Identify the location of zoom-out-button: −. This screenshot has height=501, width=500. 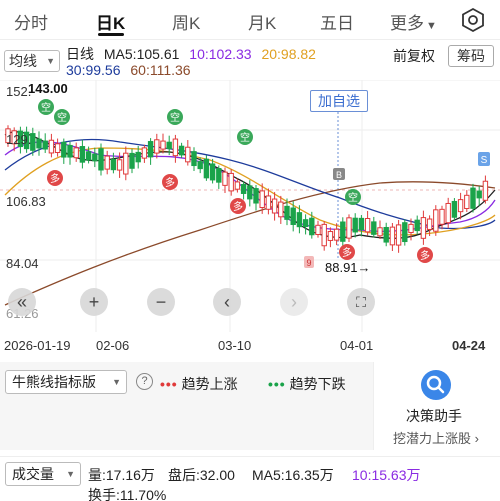
(161, 302).